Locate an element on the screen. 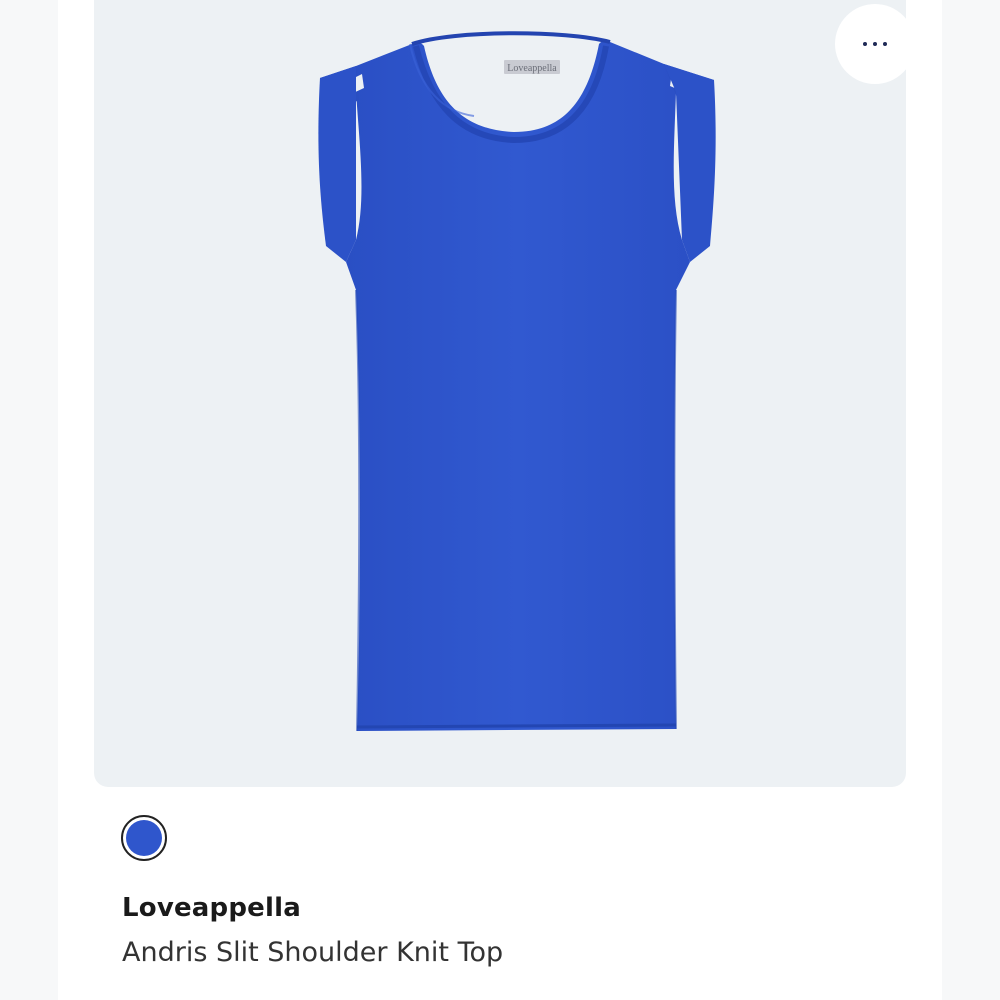 This screenshot has height=1000, width=1000. left-gutter is located at coordinates (29, 500).